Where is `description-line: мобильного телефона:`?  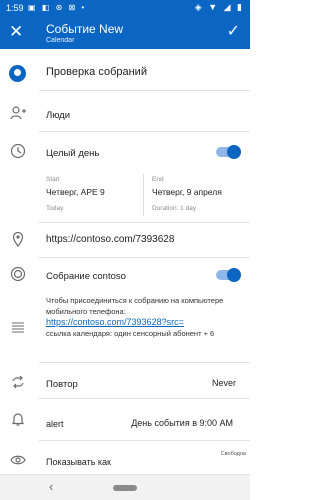
description-line: мобильного телефона: is located at coordinates (86, 311).